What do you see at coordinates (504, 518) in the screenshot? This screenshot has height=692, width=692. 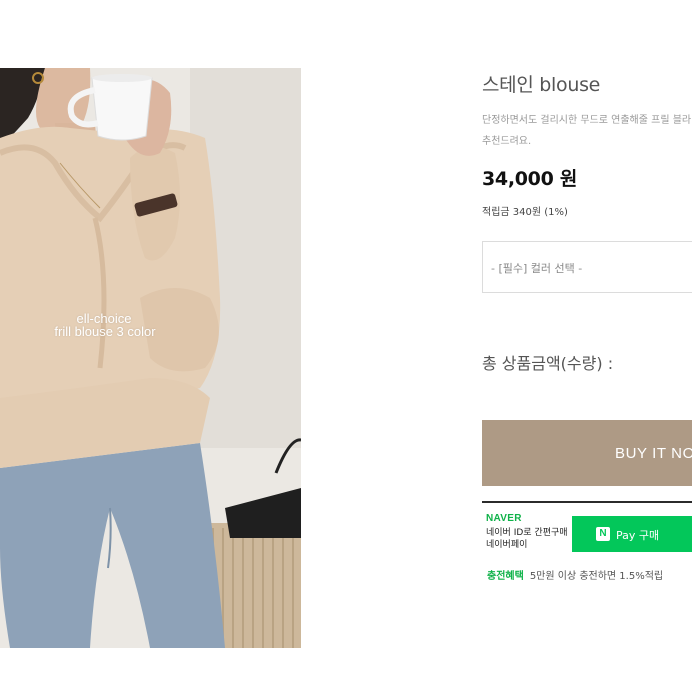 I see `naver-logo: NAVER` at bounding box center [504, 518].